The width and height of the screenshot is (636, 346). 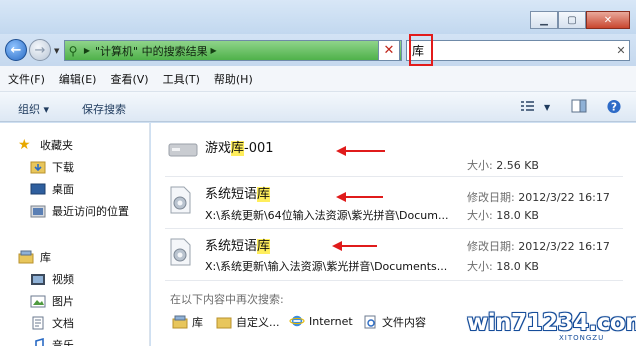 I want to click on search-again-label: 在以下内容中再次搜索:, so click(x=227, y=299).